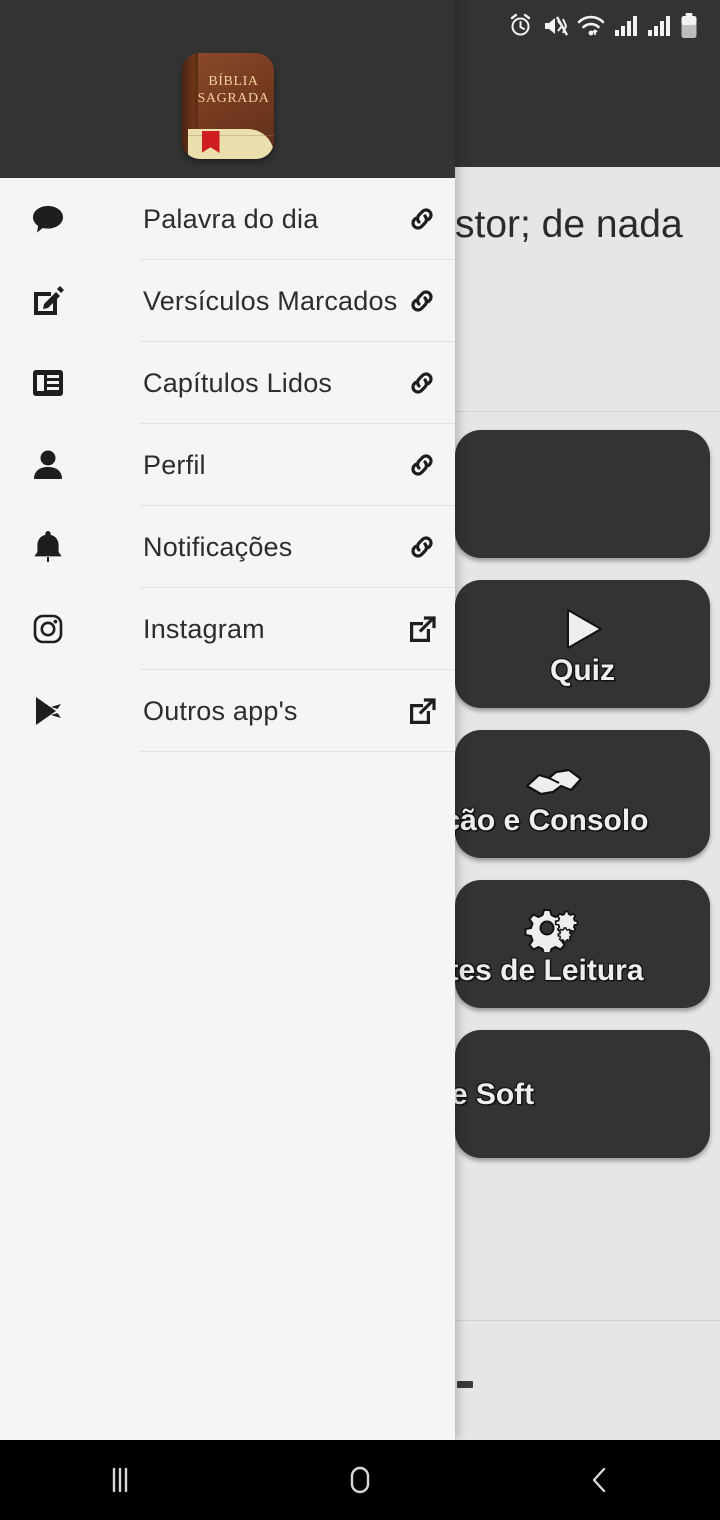  Describe the element at coordinates (583, 626) in the screenshot. I see `play-icon` at that location.